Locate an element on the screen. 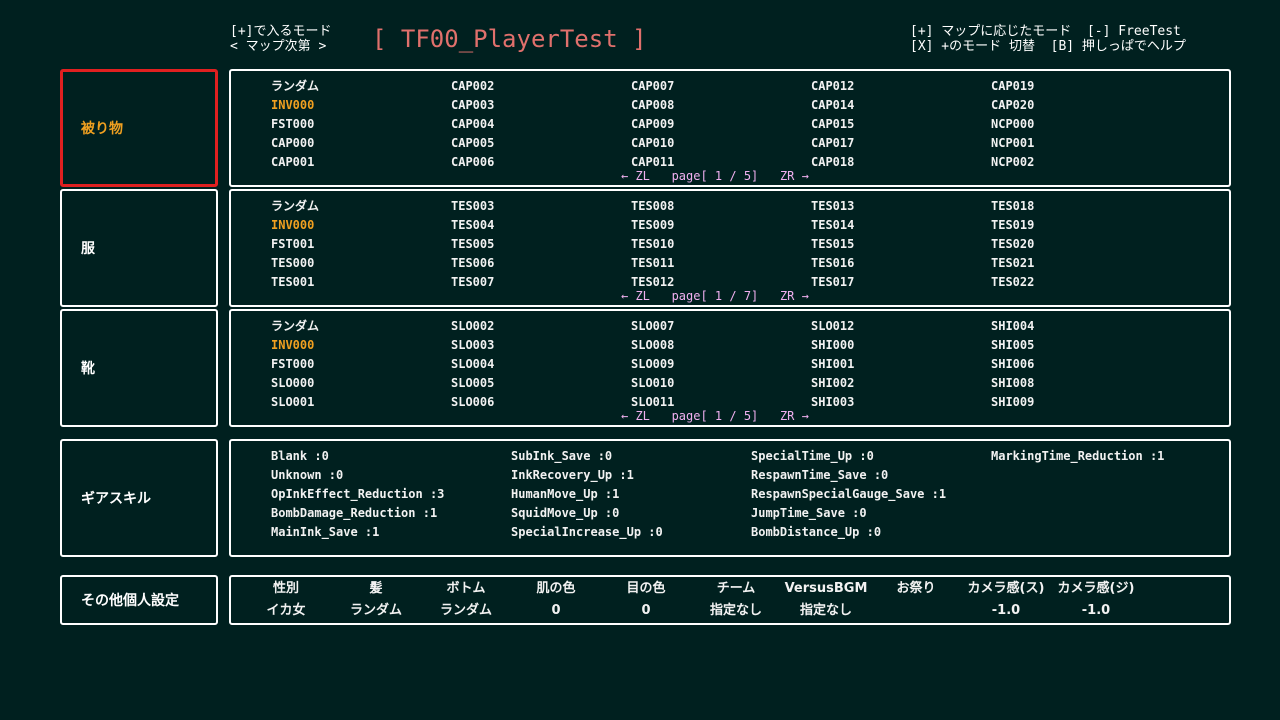 Image resolution: width=1280 pixels, height=720 pixels. item-2-5: SLO002 is located at coordinates (541, 326).